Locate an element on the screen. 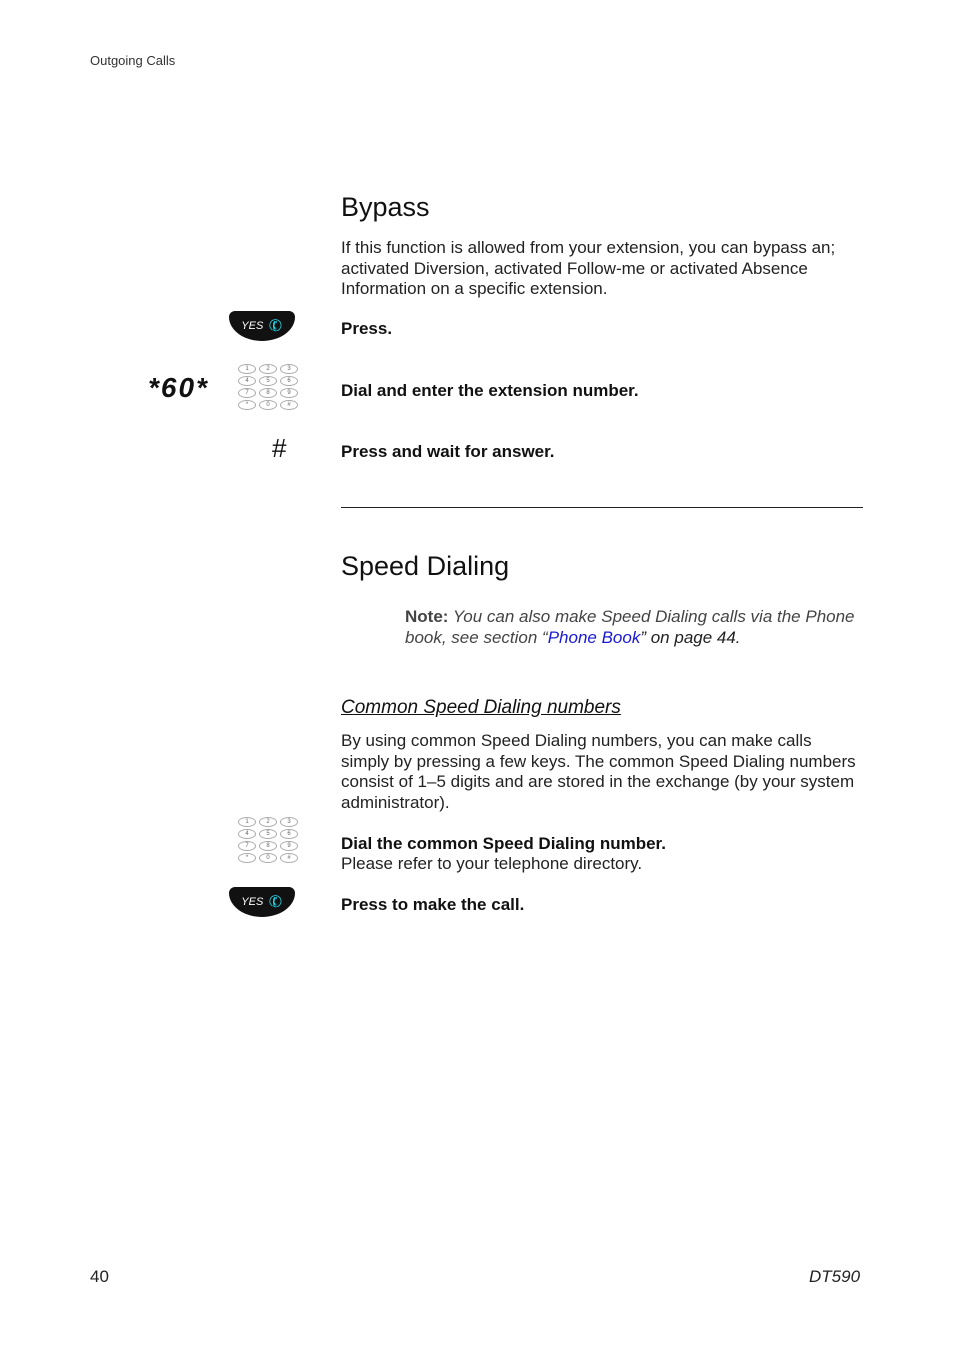 The width and height of the screenshot is (954, 1352). speed-step-dial: Dial the common Speed Dialing number. is located at coordinates (503, 843).